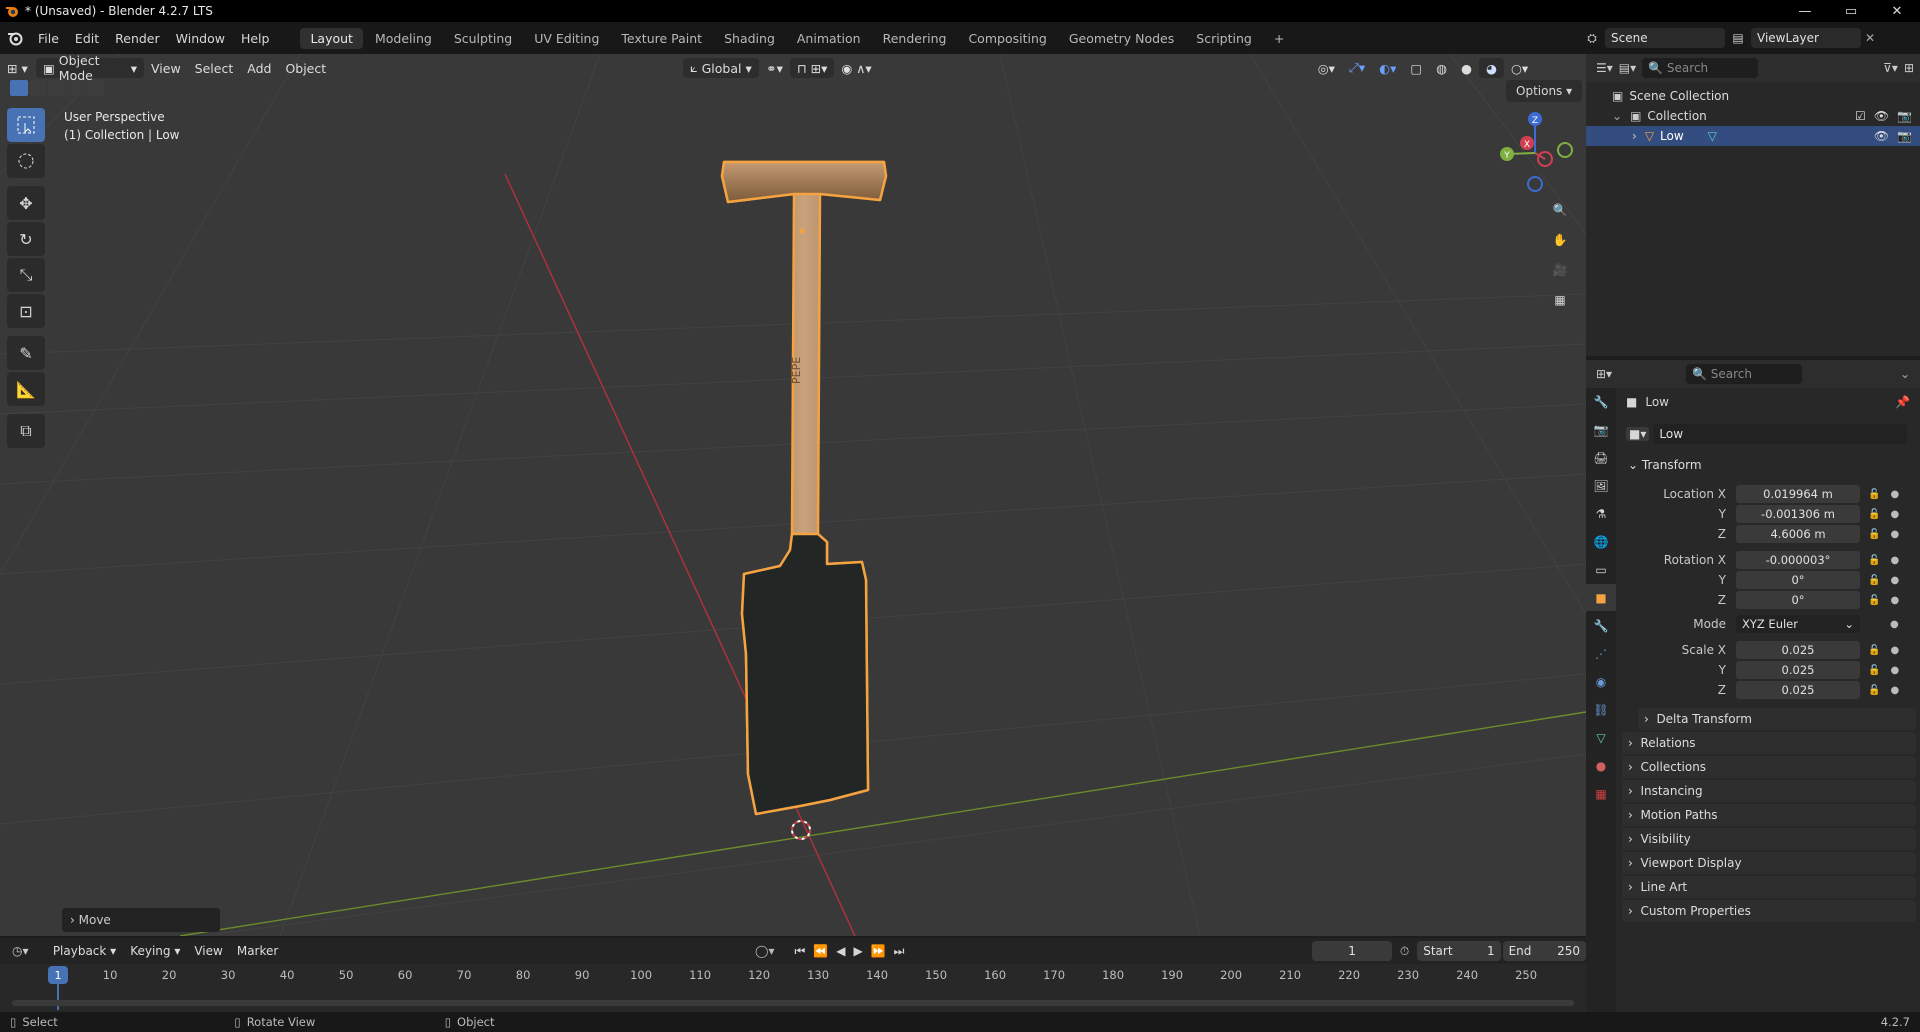 The height and width of the screenshot is (1032, 1920). What do you see at coordinates (1357, 68) in the screenshot?
I see `gizmo-toggle-icon: ⤢▾` at bounding box center [1357, 68].